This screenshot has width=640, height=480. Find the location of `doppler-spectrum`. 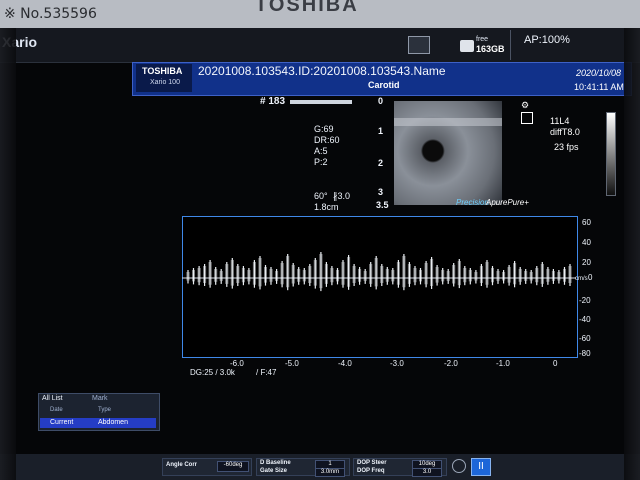

doppler-spectrum is located at coordinates (379, 272).